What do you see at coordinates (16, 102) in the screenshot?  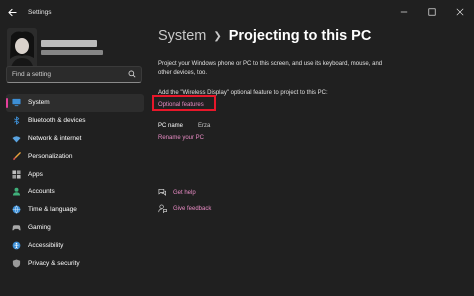 I see `system-icon` at bounding box center [16, 102].